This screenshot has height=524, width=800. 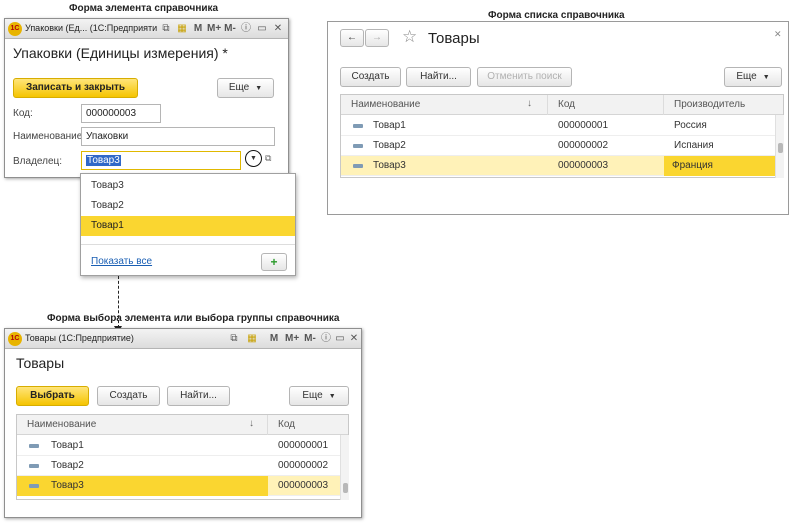 I want to click on arrow-left-icon: ←, so click(x=352, y=37).